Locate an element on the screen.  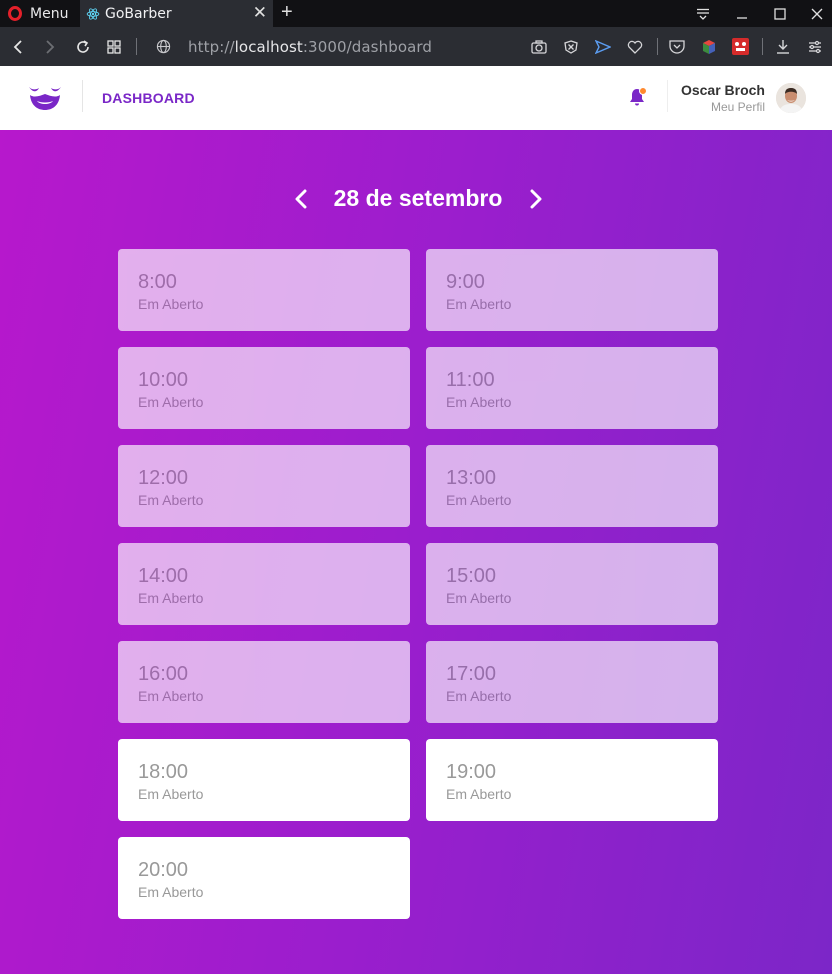
gobarber-logo-icon is located at coordinates (45, 98).